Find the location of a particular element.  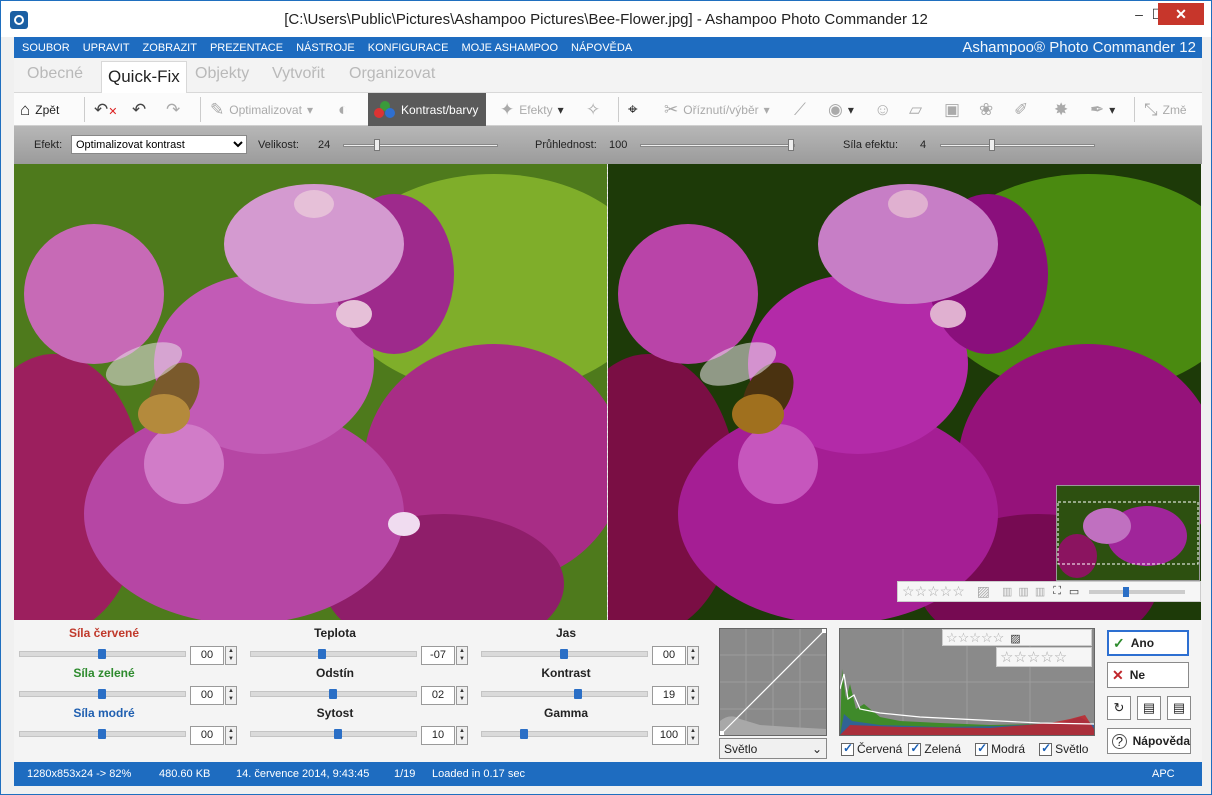

select-button: ⌖ is located at coordinates (633, 109).